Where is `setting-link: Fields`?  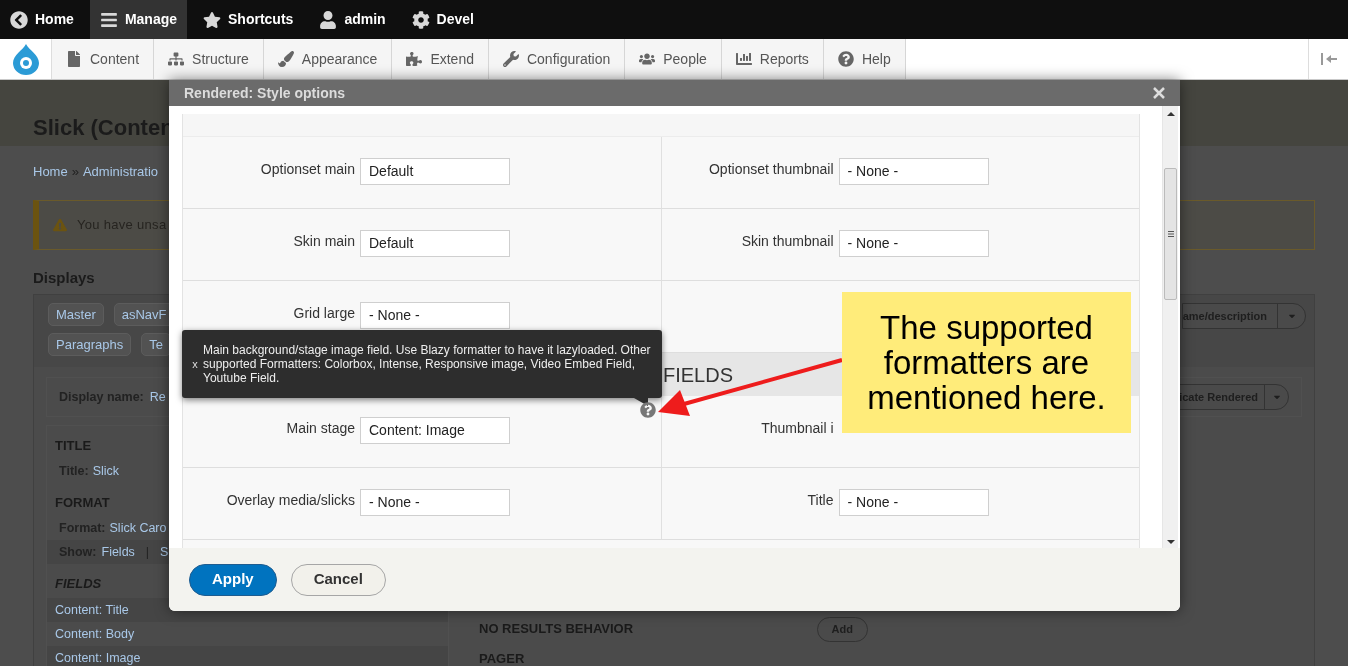 setting-link: Fields is located at coordinates (118, 552).